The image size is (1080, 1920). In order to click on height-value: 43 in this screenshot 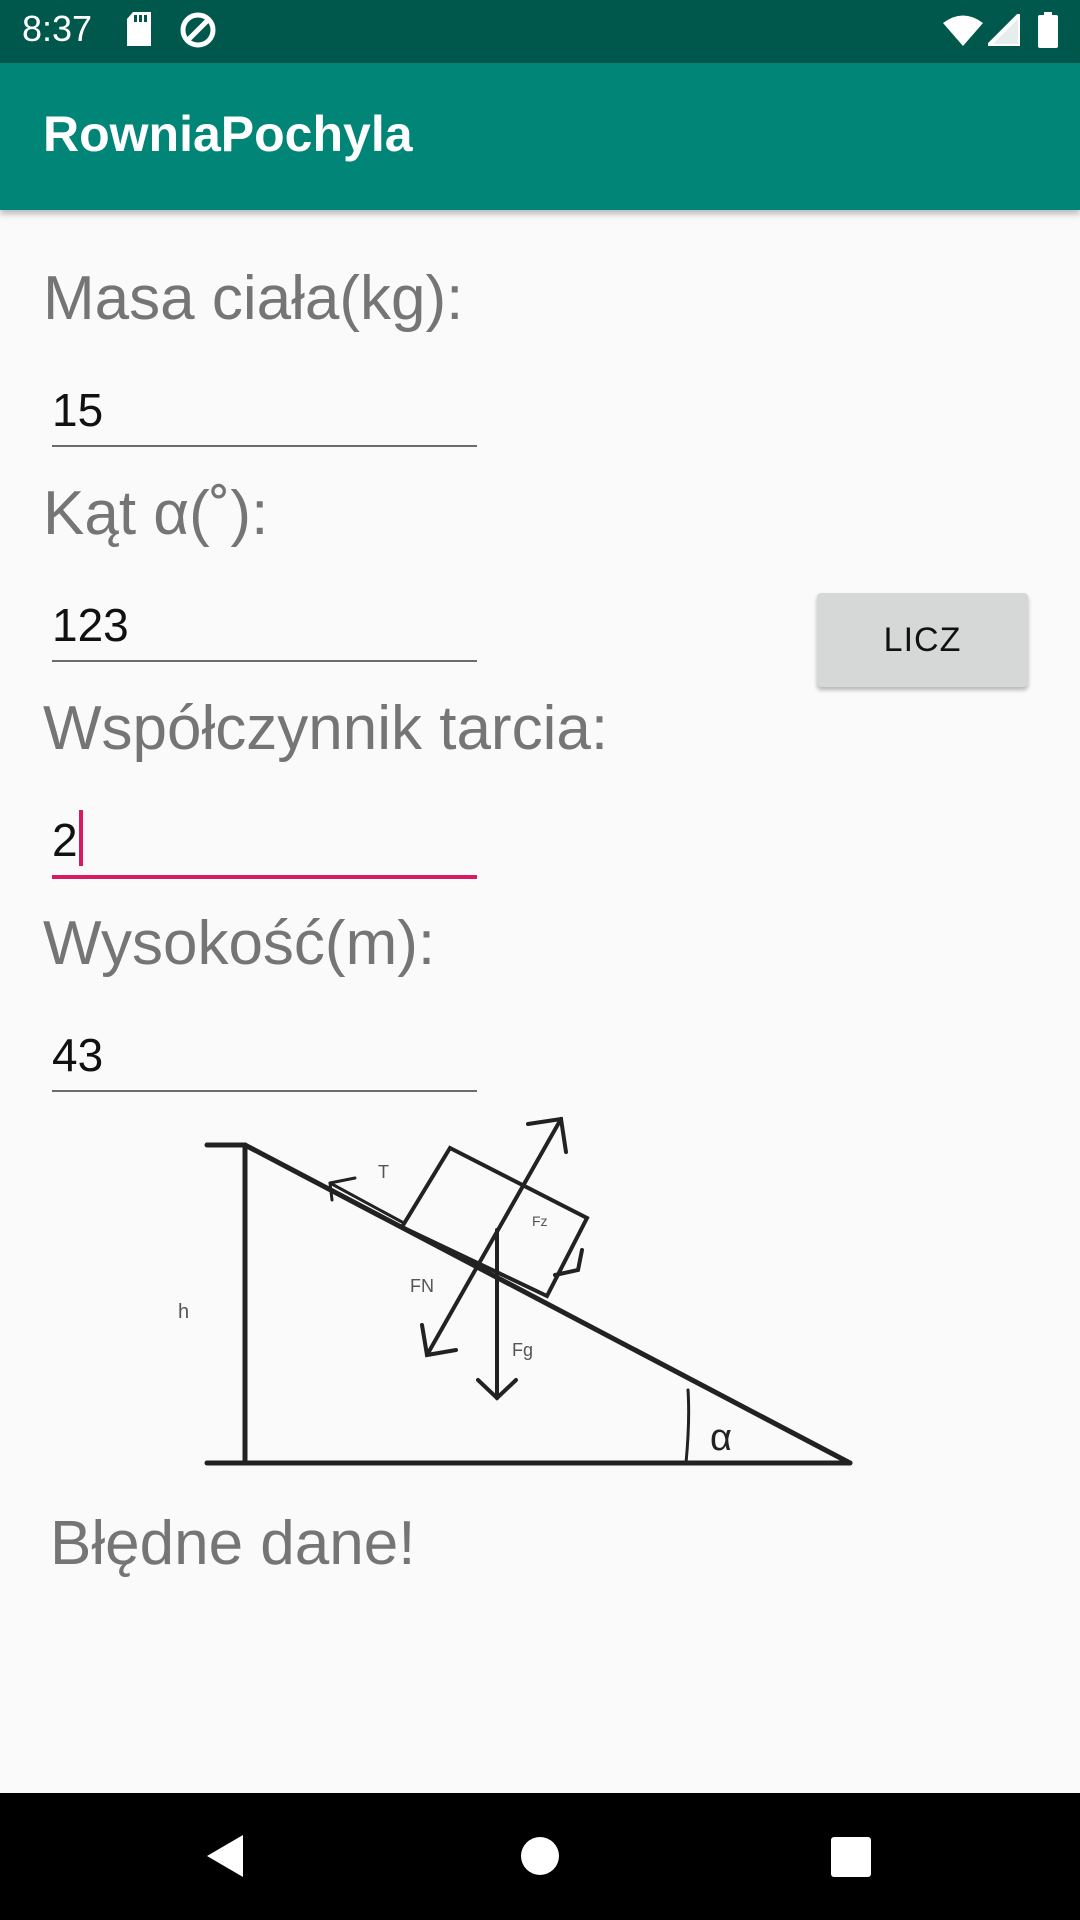, I will do `click(78, 1055)`.